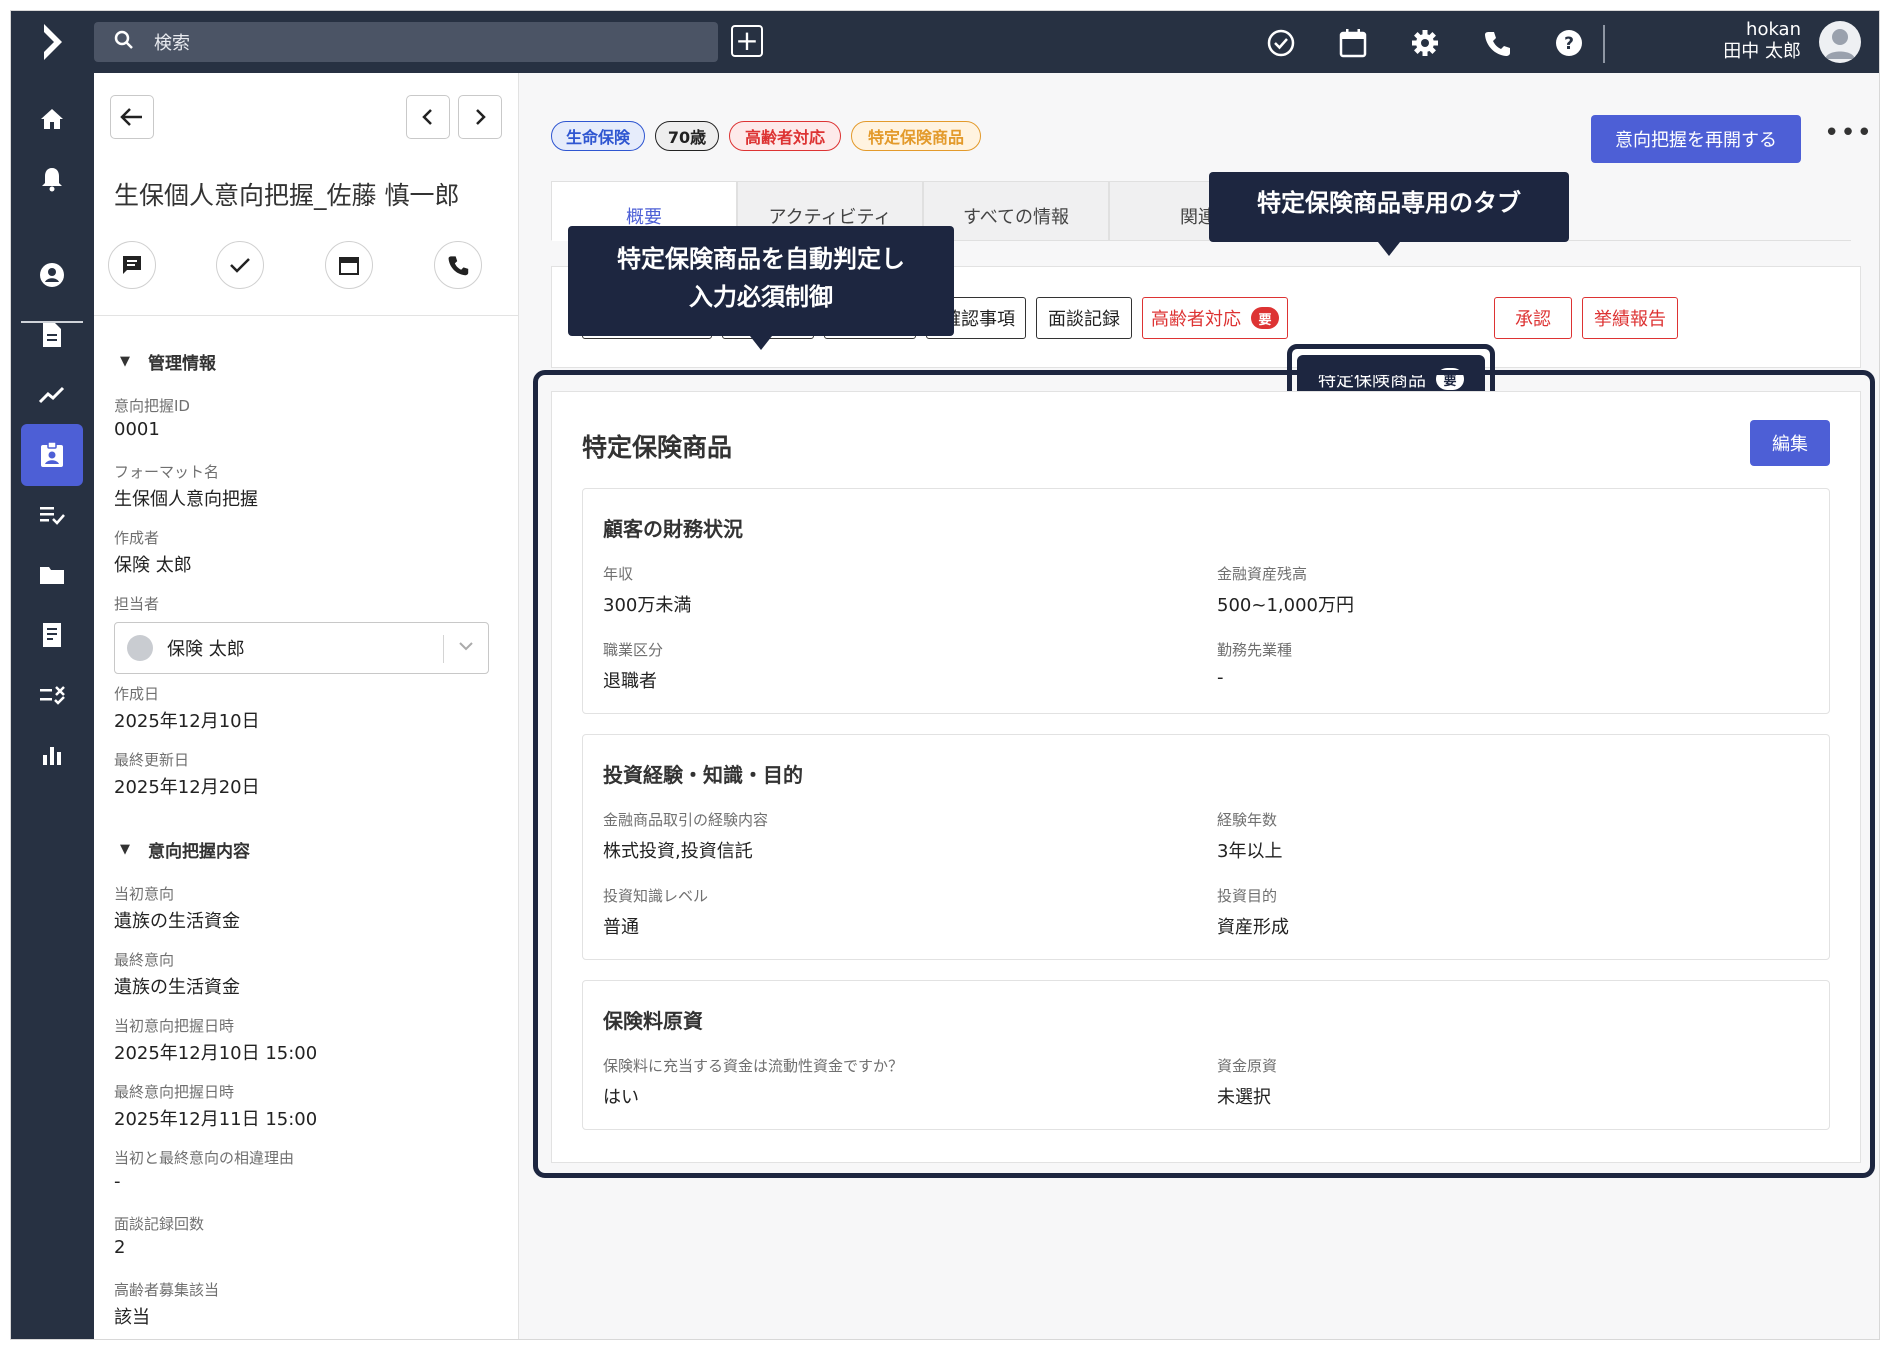 The height and width of the screenshot is (1350, 1890). What do you see at coordinates (187, 787) in the screenshot?
I see `field-value: 2025年12月20日` at bounding box center [187, 787].